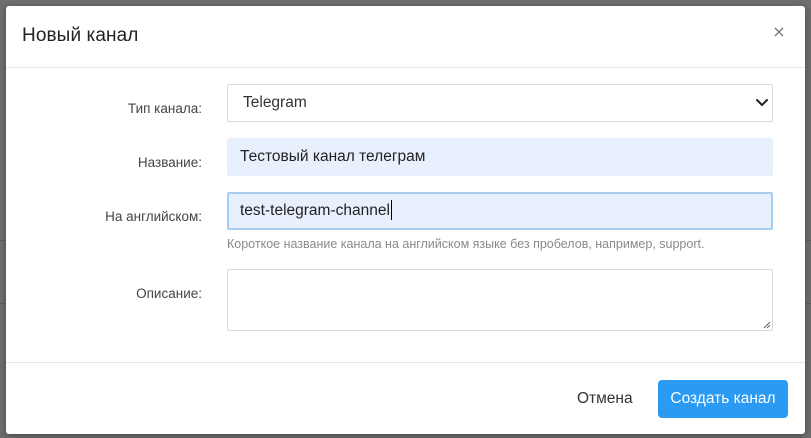 This screenshot has width=811, height=438. Describe the element at coordinates (500, 157) in the screenshot. I see `name-input: Тестовый канал телеграм` at that location.